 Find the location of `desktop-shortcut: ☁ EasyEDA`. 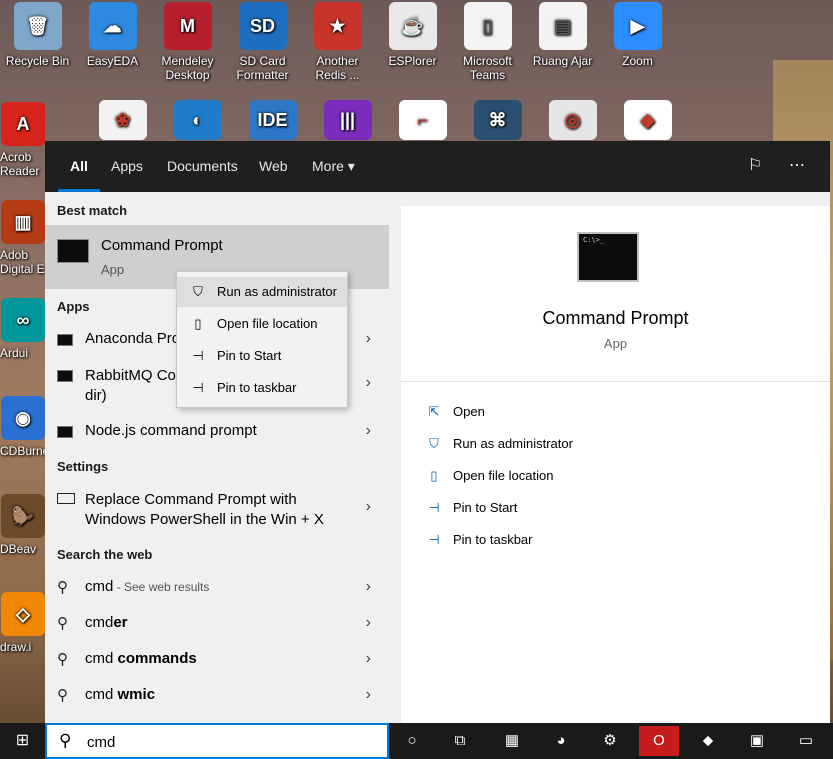

desktop-shortcut: ☁ EasyEDA is located at coordinates (112, 34).